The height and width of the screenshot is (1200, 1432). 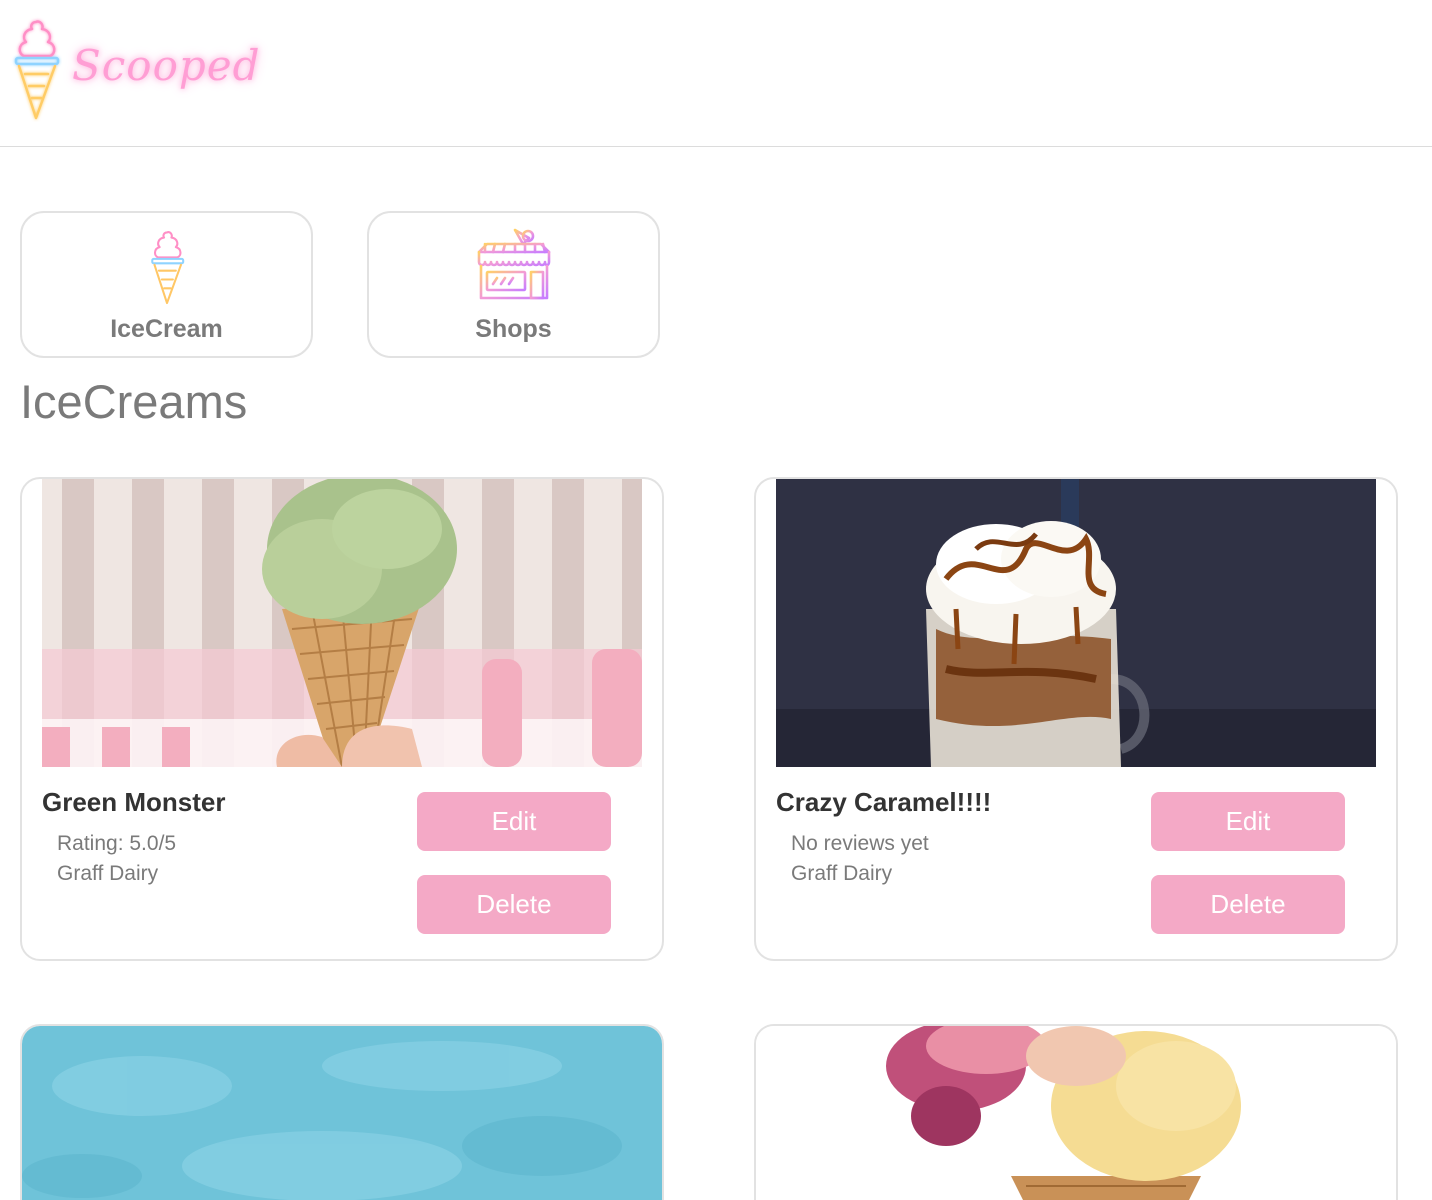 I want to click on section-title: IceCreams, so click(x=134, y=401).